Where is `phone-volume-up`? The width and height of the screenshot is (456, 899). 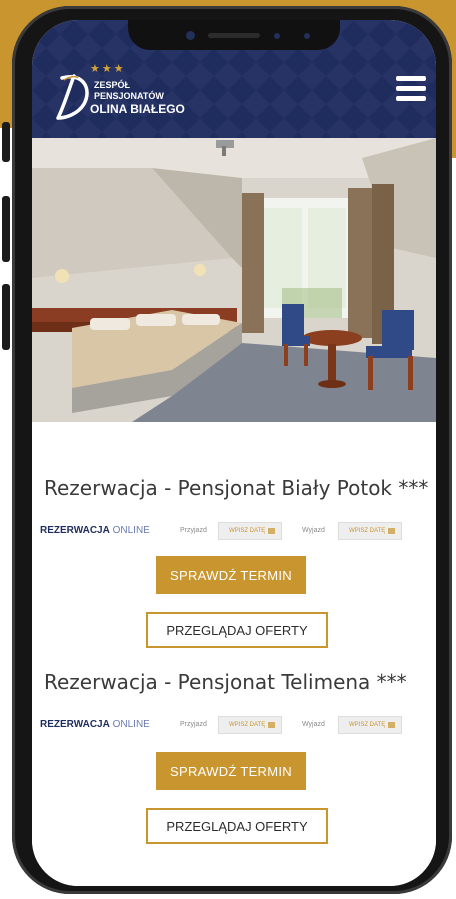
phone-volume-up is located at coordinates (6, 229).